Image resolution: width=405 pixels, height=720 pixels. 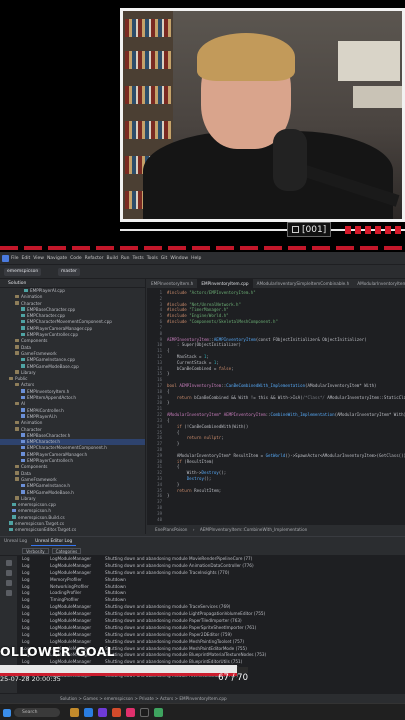 What do you see at coordinates (35, 551) in the screenshot?
I see `log-filter-dropdown: Verbosity` at bounding box center [35, 551].